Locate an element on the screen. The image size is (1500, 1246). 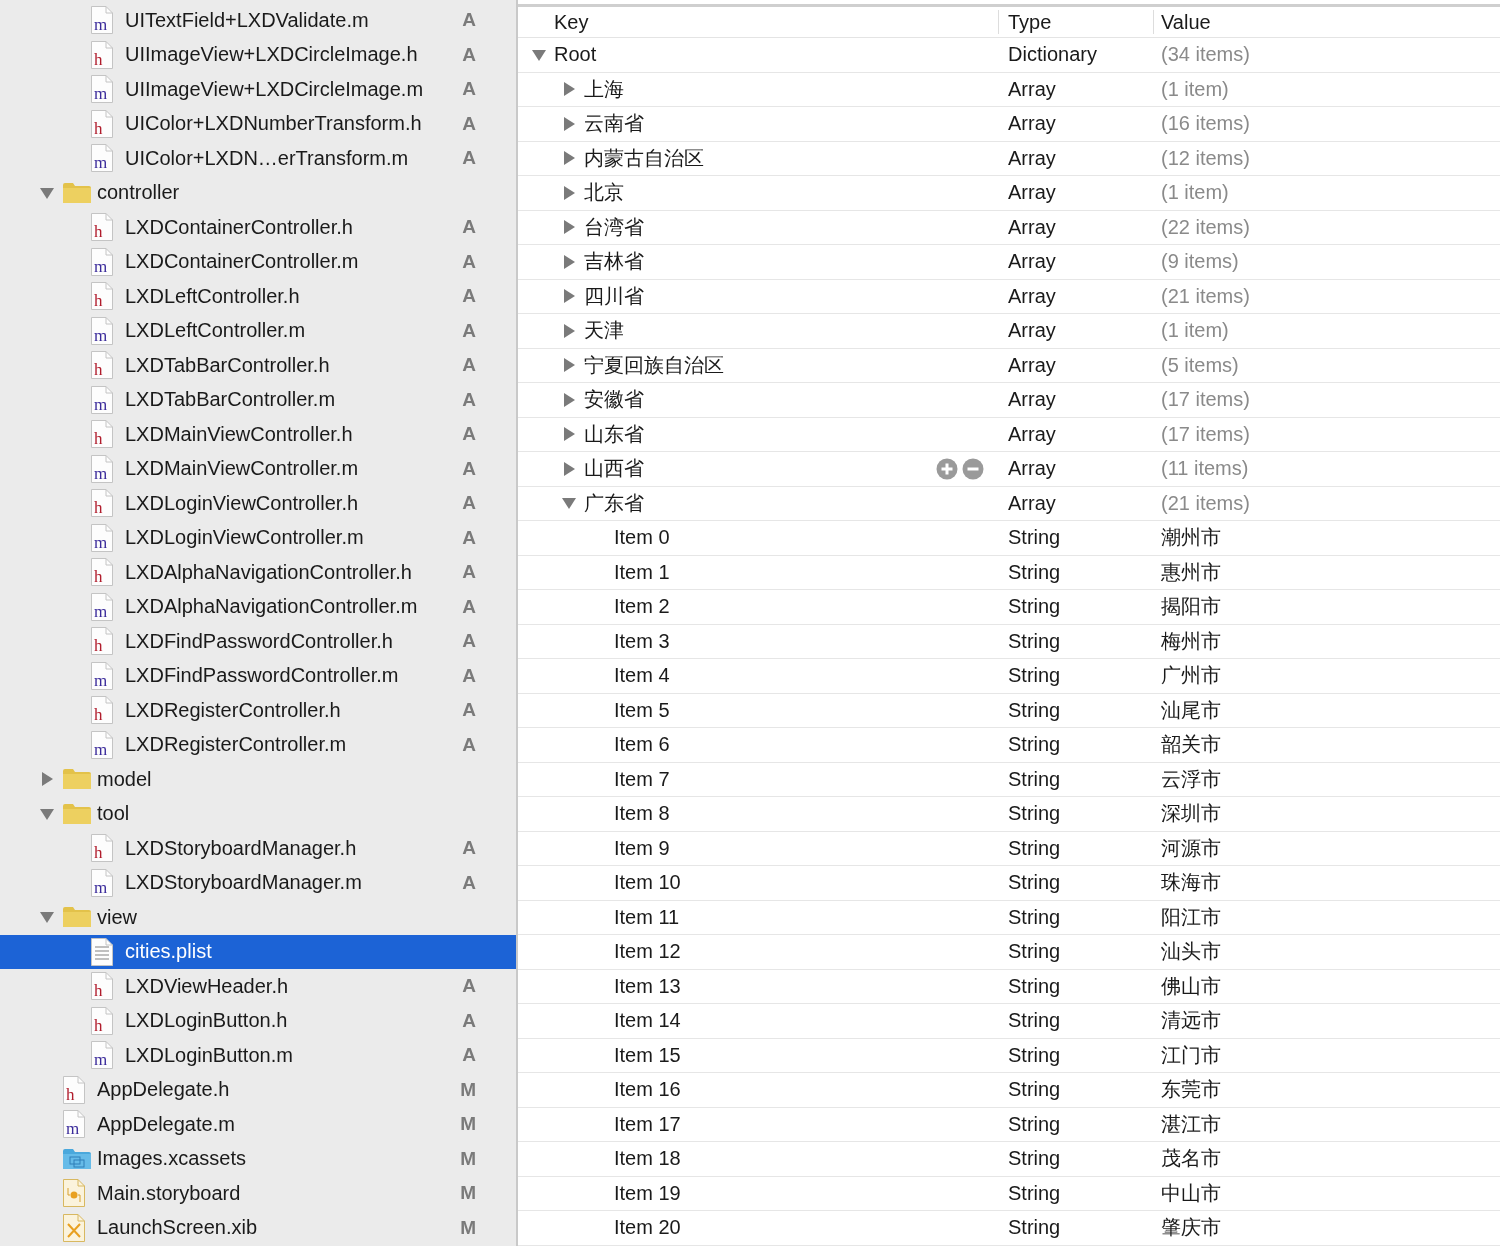
navigator-item: m UITextField+LXDValidate.m A is located at coordinates (258, 20).